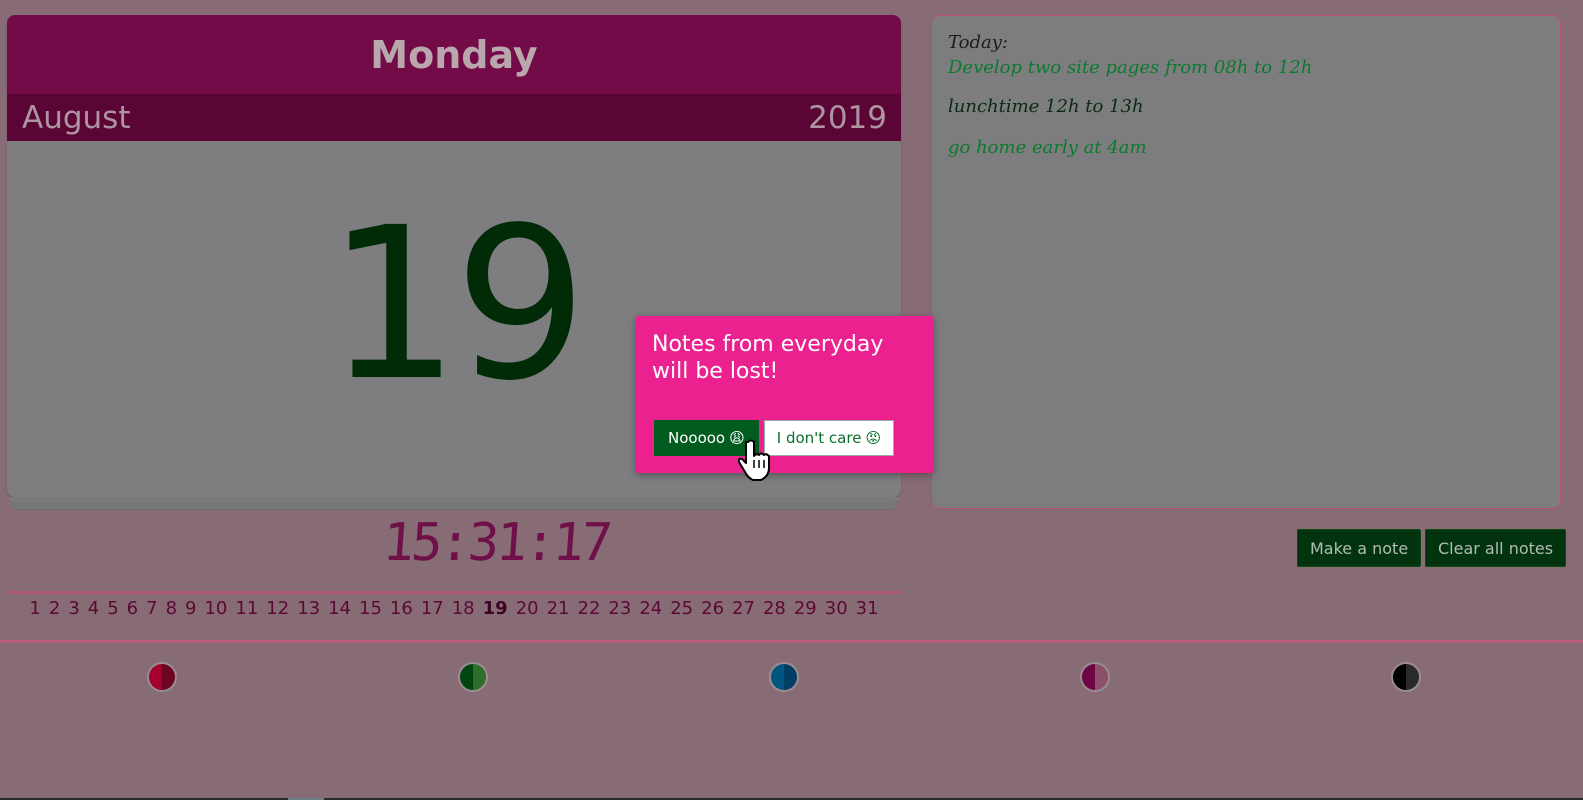 This screenshot has height=800, width=1583. What do you see at coordinates (712, 611) in the screenshot?
I see `day-link: 26` at bounding box center [712, 611].